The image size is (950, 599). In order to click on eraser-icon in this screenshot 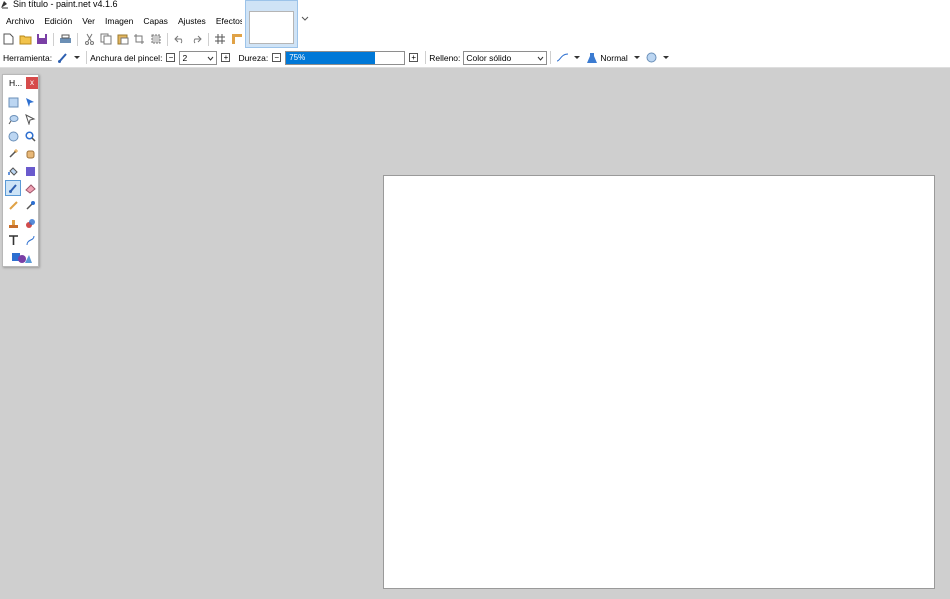, I will do `click(30, 188)`.